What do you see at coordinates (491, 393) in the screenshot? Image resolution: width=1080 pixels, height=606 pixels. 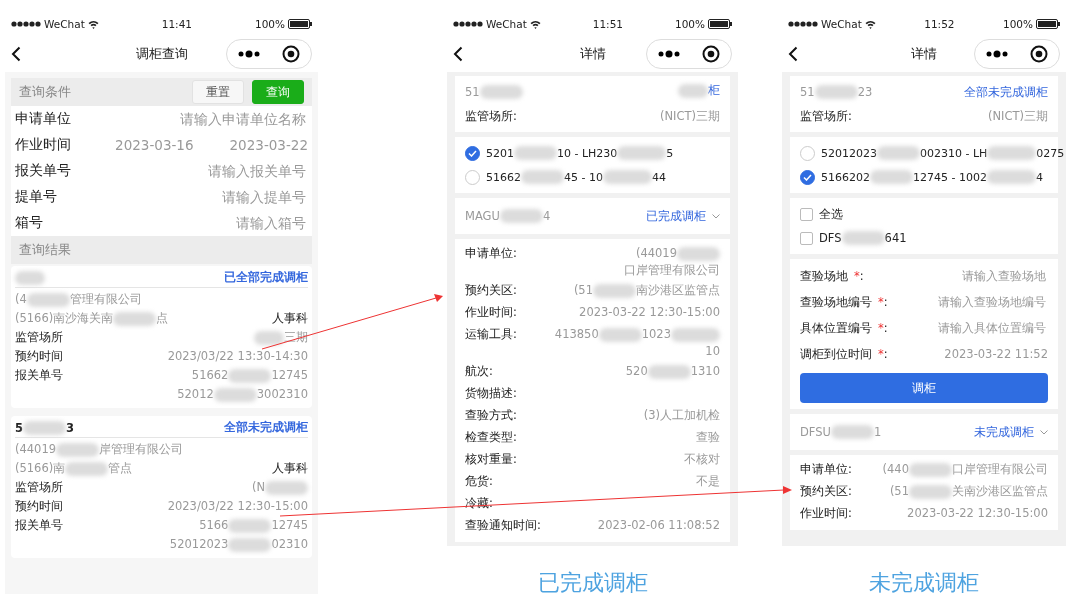 I see `row-label: 货物描述:` at bounding box center [491, 393].